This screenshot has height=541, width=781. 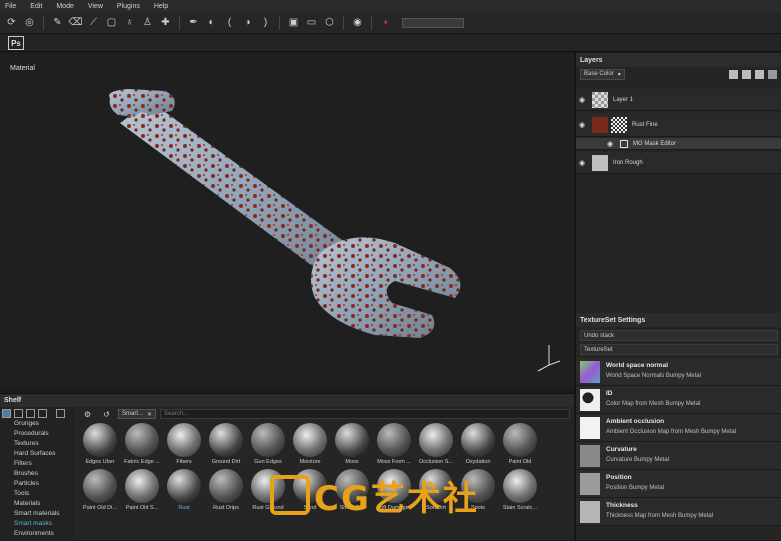 What do you see at coordinates (678, 456) in the screenshot?
I see `channel-curvature: Curvature Curvature Bumpy Metal` at bounding box center [678, 456].